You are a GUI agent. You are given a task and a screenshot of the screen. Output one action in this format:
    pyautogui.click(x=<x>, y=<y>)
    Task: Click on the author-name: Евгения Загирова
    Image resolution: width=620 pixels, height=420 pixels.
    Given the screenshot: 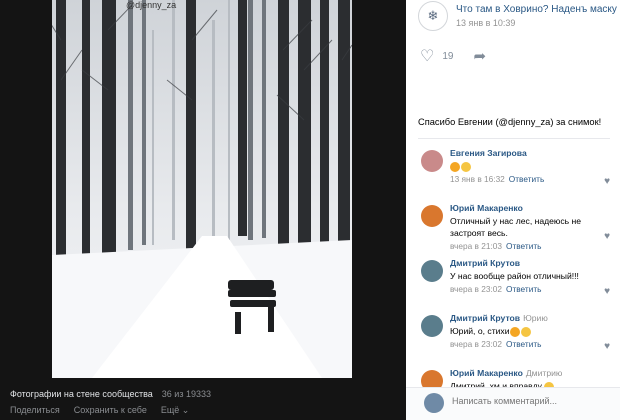 What is the action you would take?
    pyautogui.click(x=488, y=153)
    